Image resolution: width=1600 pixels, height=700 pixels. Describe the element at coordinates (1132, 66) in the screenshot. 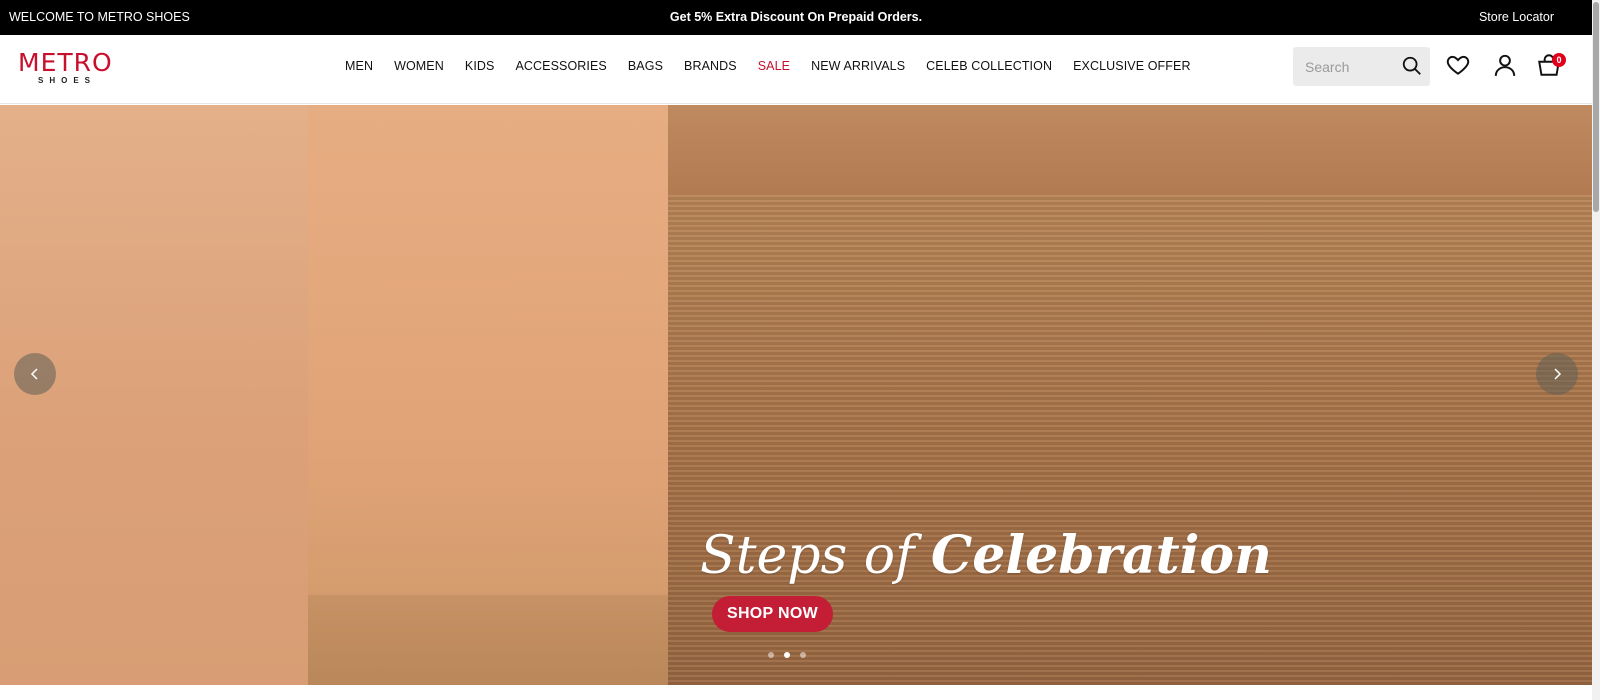

I see `nav-exclusive-offer: EXCLUSIVE OFFER` at that location.